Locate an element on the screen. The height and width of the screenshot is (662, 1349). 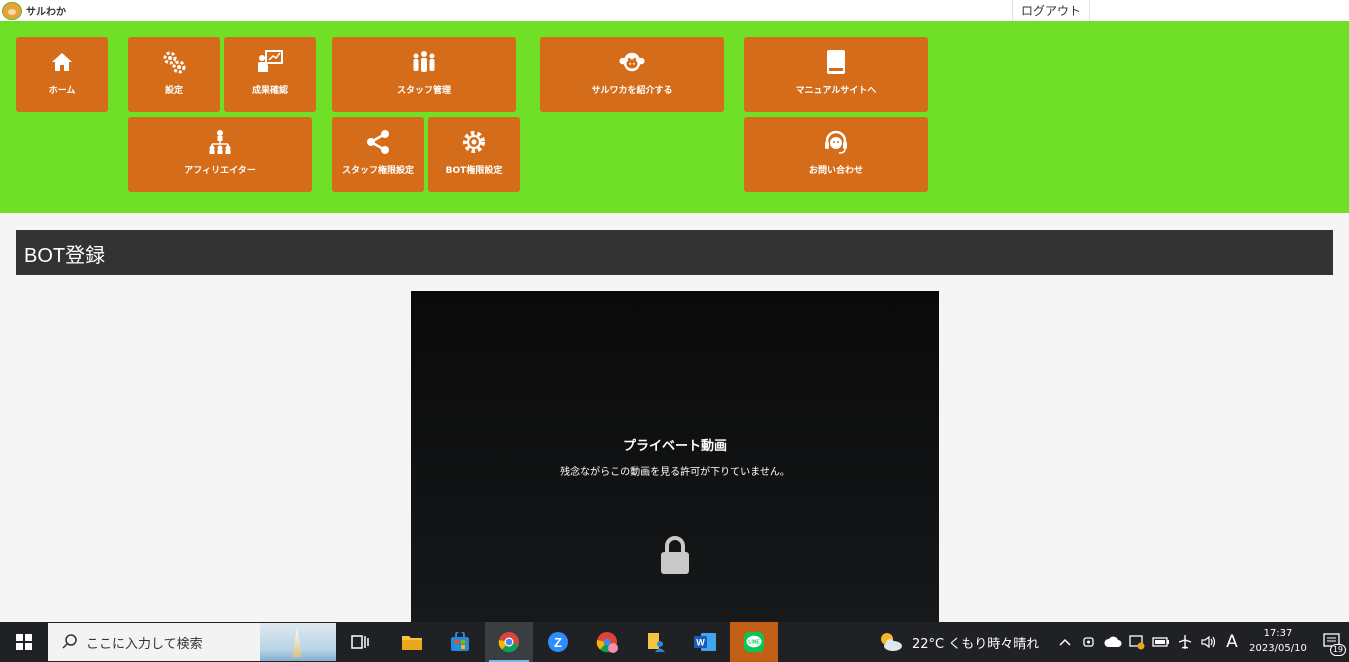
battery-icon is located at coordinates (1160, 642).